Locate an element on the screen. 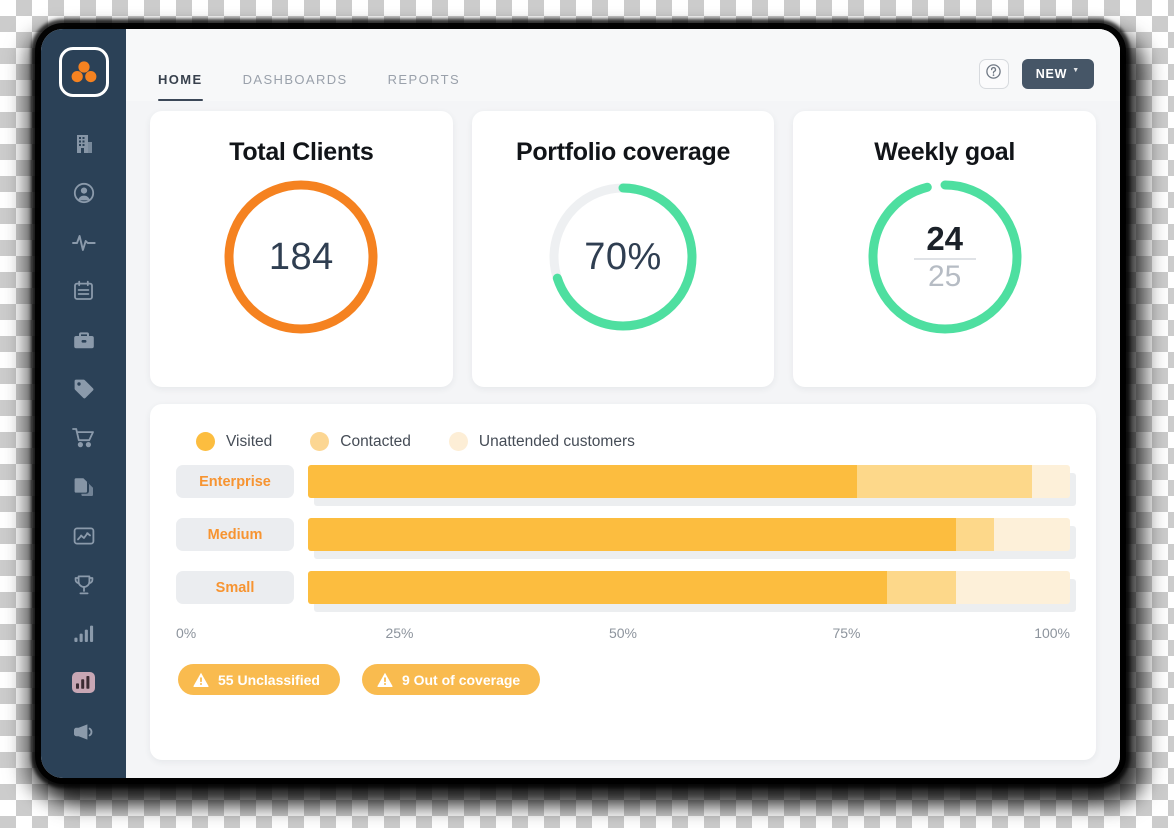  bar-chart-icon is located at coordinates (83, 633).